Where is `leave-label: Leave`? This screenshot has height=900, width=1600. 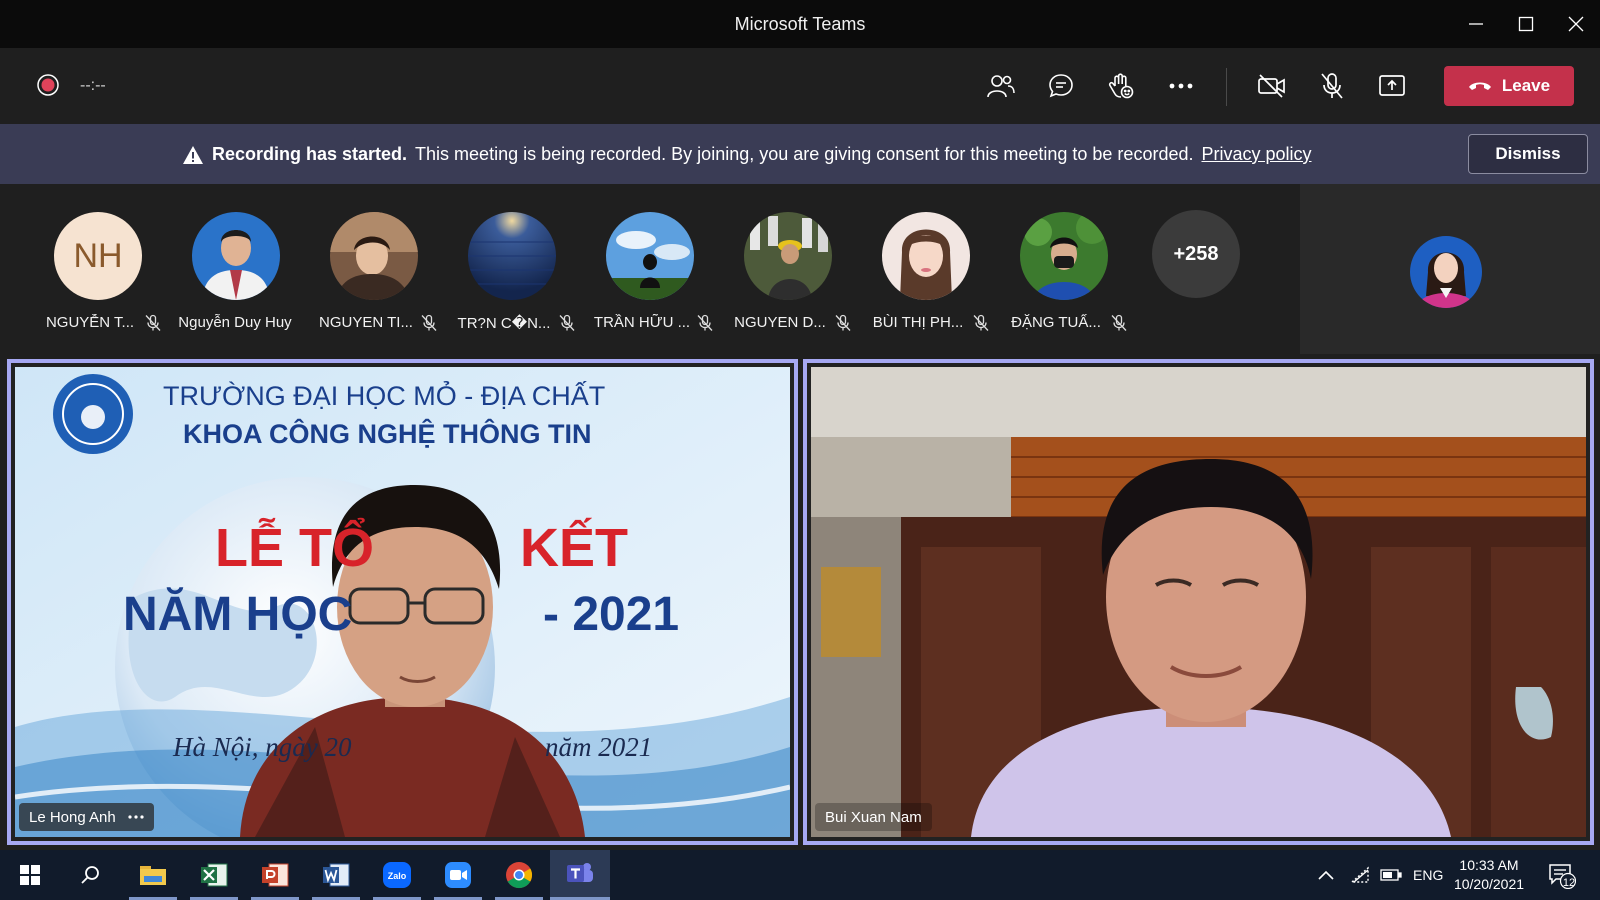 leave-label: Leave is located at coordinates (1526, 85).